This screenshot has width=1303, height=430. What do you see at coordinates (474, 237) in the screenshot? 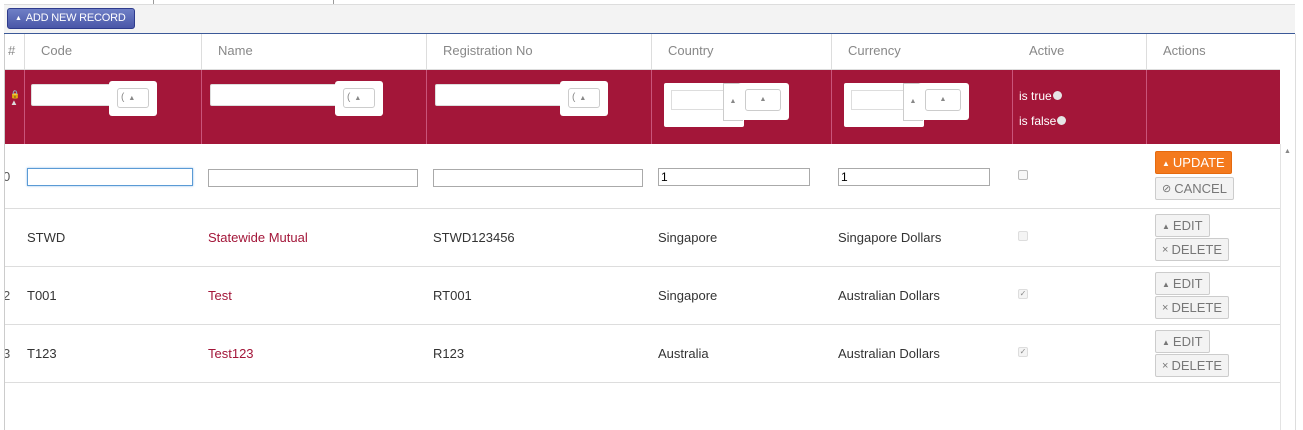
I see `cell-registration: STWD123456` at bounding box center [474, 237].